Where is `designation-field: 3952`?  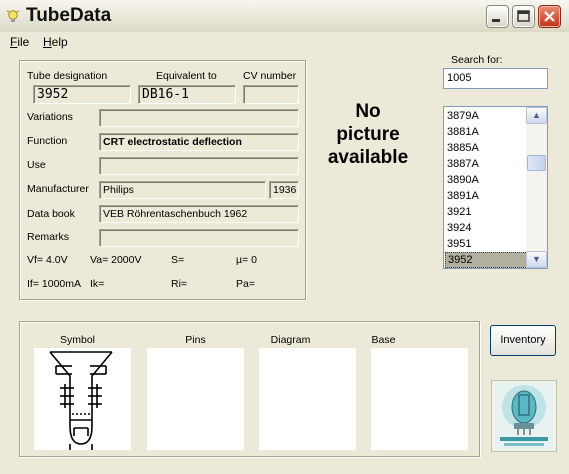
designation-field: 3952 is located at coordinates (82, 94).